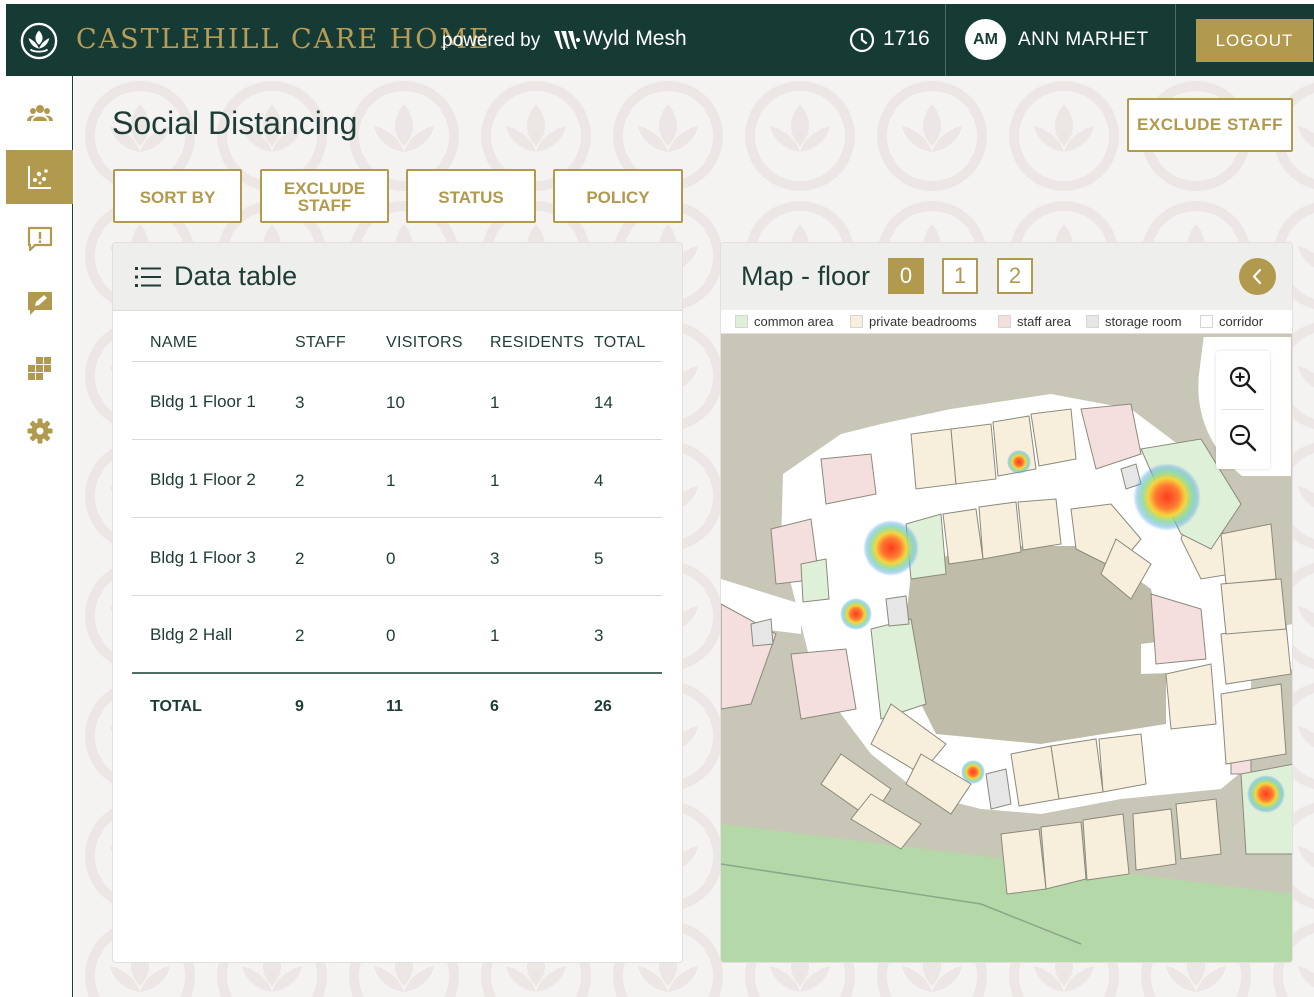 The height and width of the screenshot is (997, 1314). I want to click on cell-total: 4, so click(599, 480).